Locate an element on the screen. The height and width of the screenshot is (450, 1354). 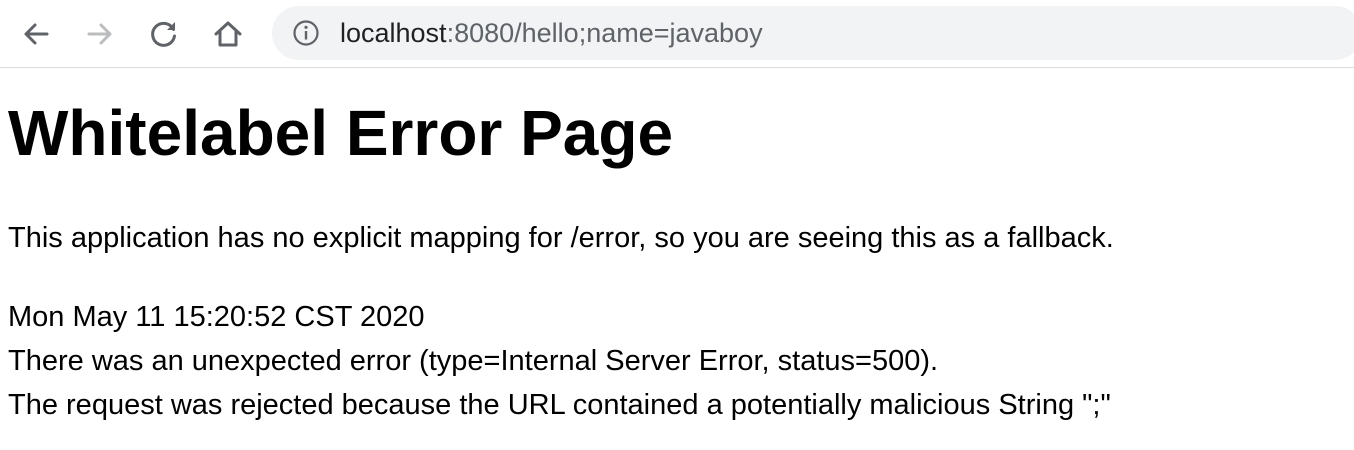
address-bar: localhost:8080/hello;name=javaboy is located at coordinates (813, 33).